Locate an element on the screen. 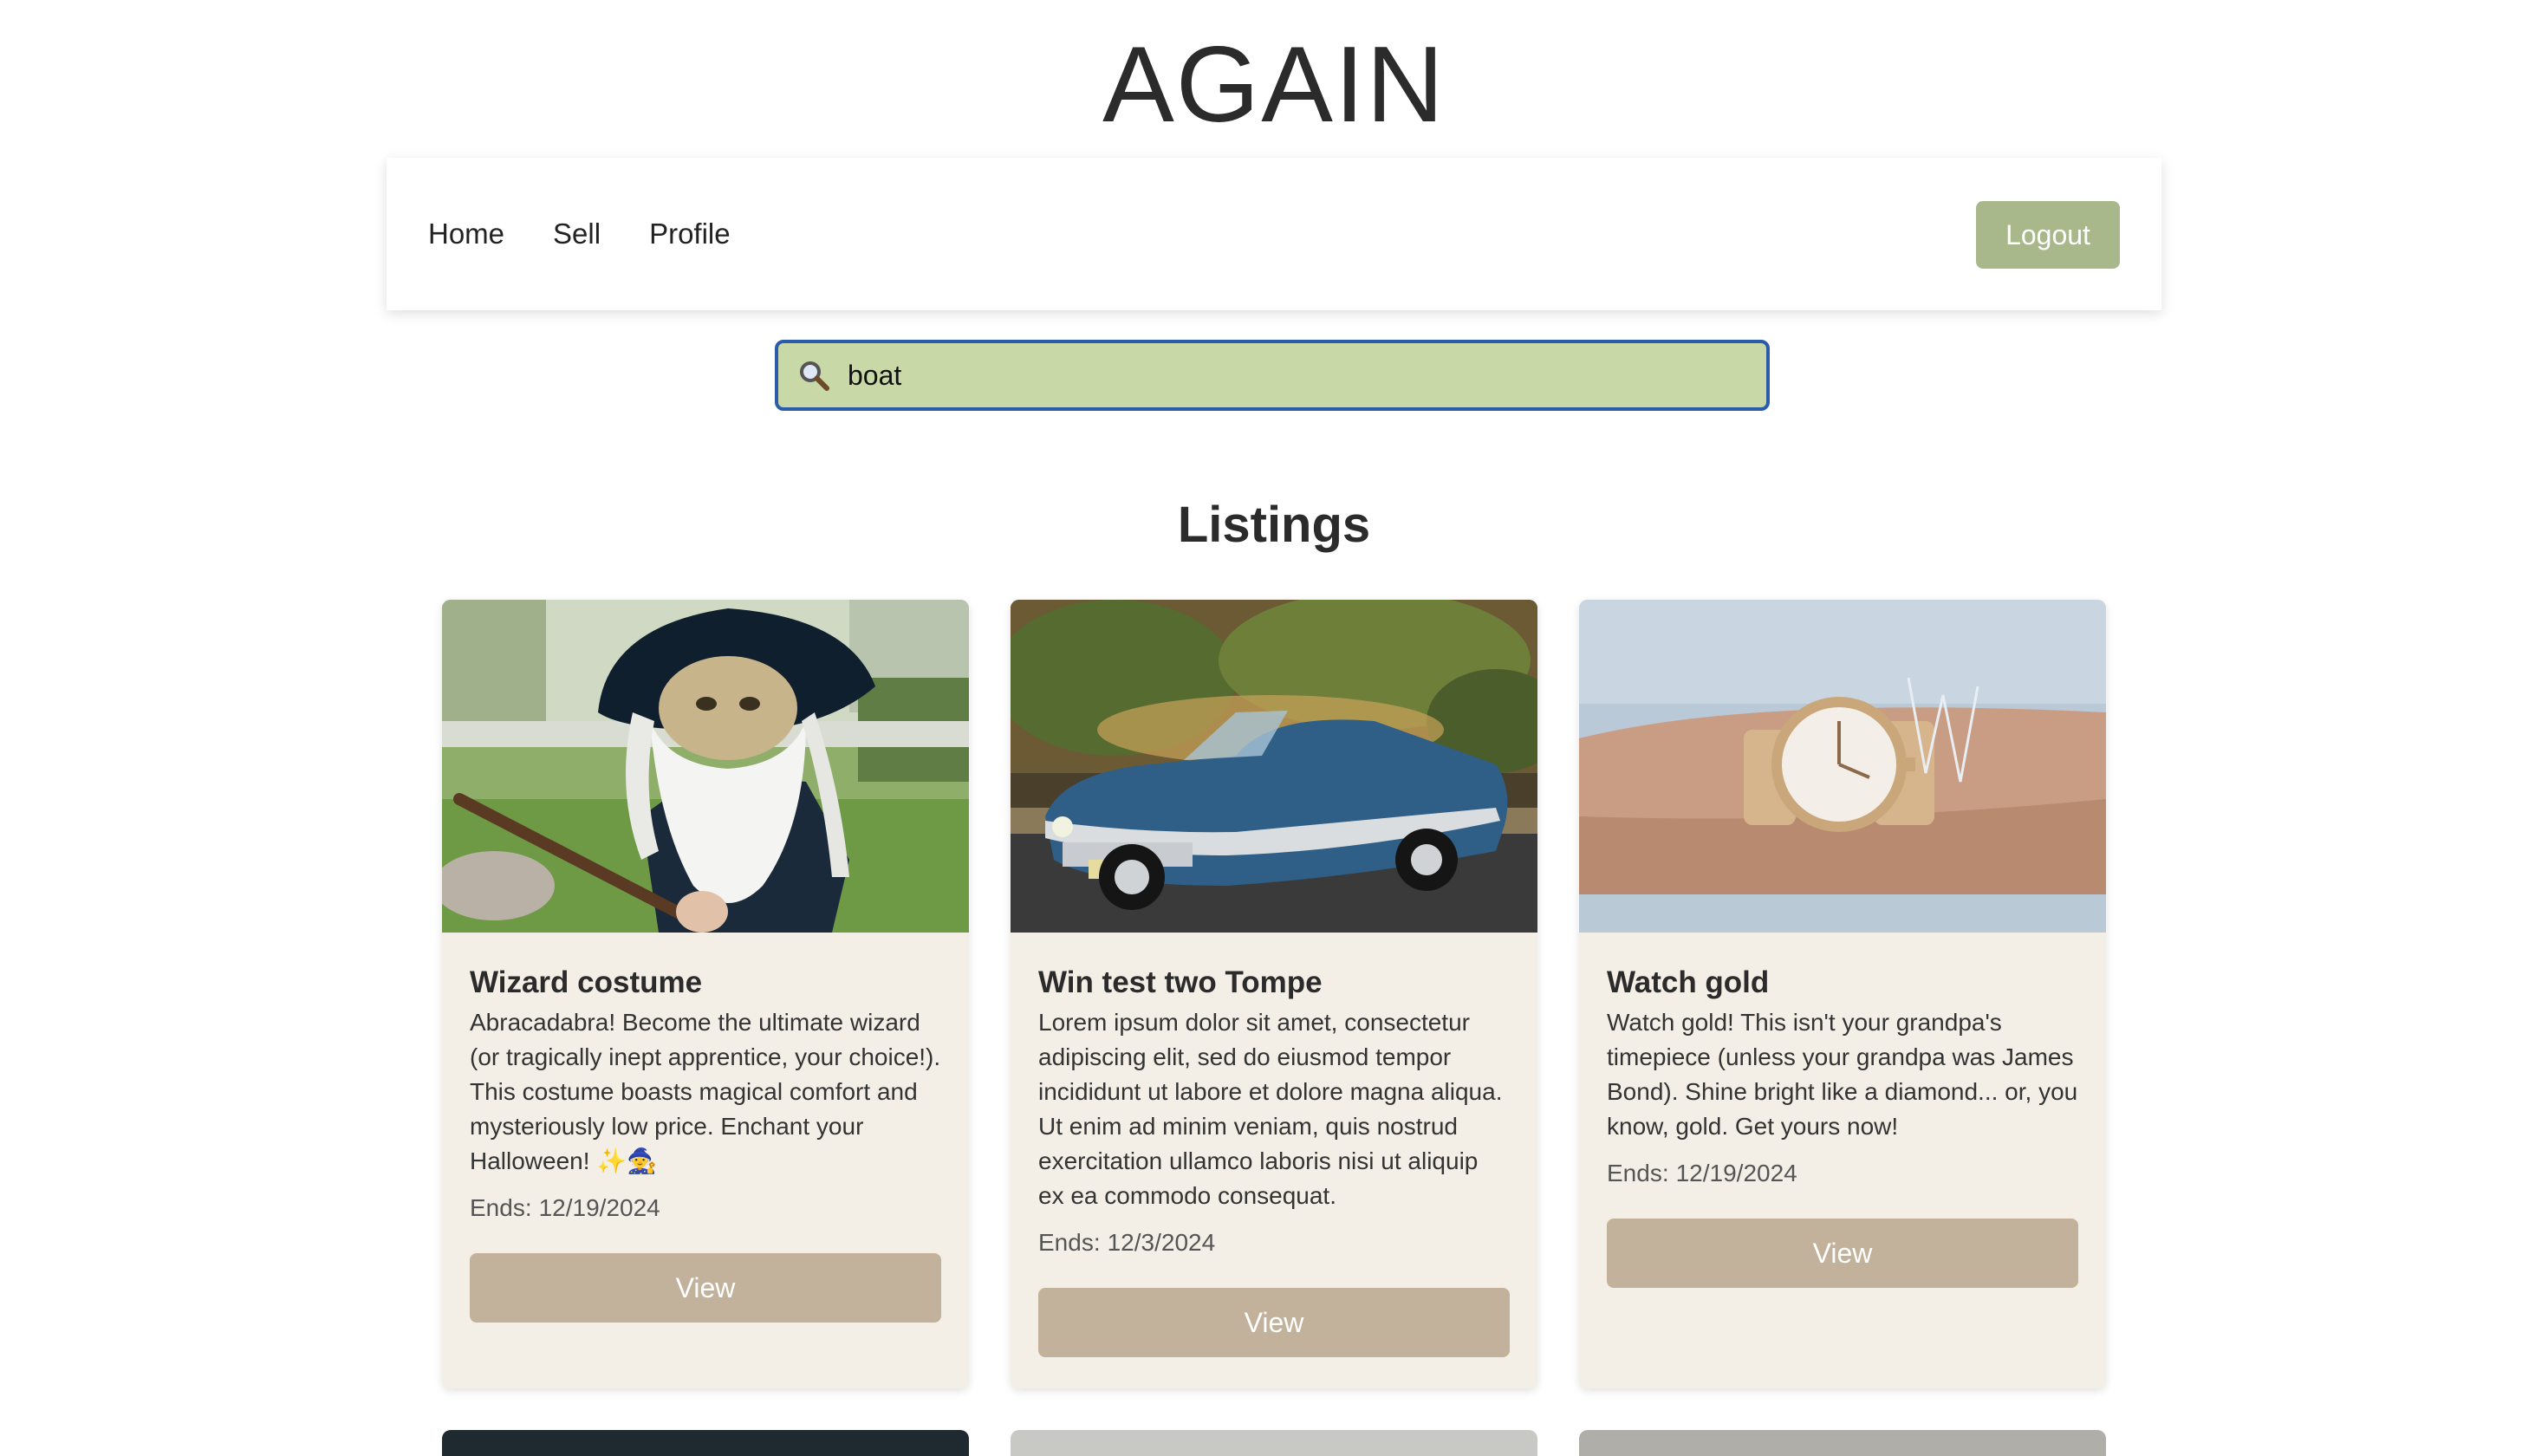 This screenshot has height=1456, width=2548. blue-vintage-convertible-photo is located at coordinates (1274, 766).